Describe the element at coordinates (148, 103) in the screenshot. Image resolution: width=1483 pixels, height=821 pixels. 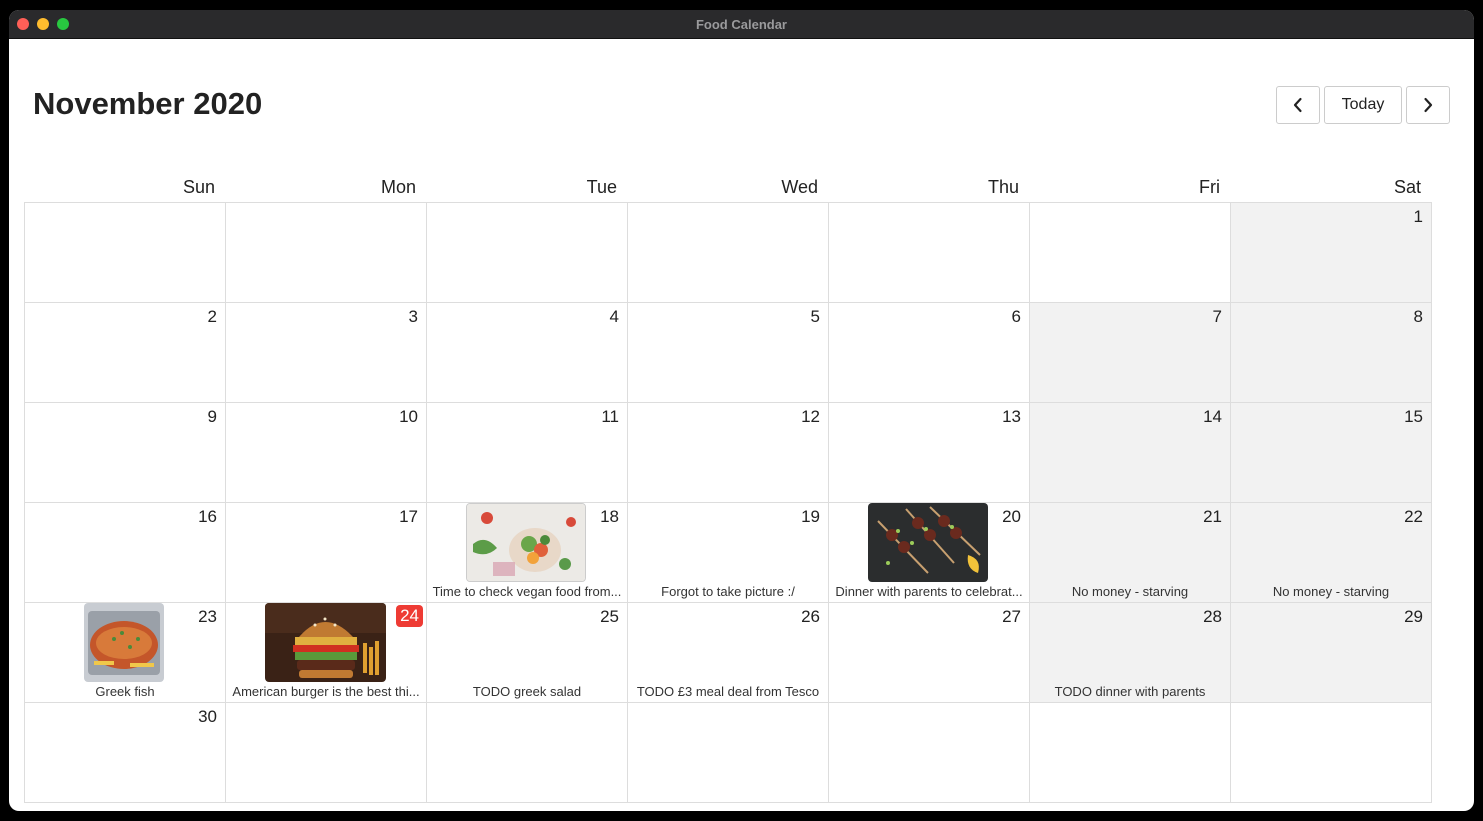
I see `month-title: November 2020` at that location.